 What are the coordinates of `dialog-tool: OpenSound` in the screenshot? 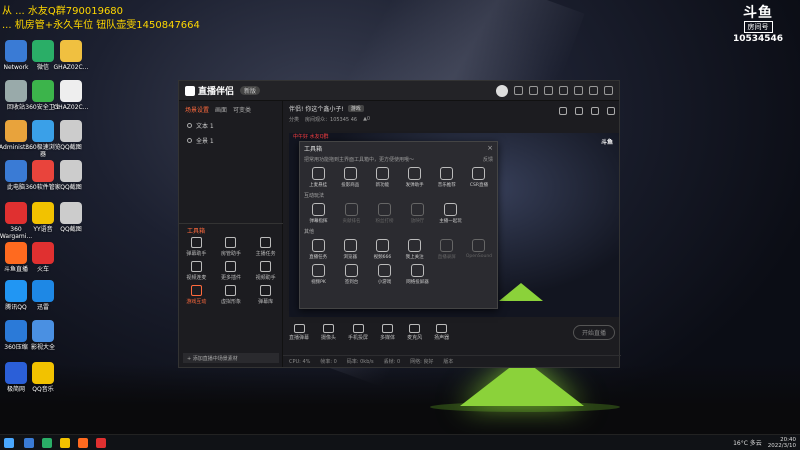 It's located at (479, 249).